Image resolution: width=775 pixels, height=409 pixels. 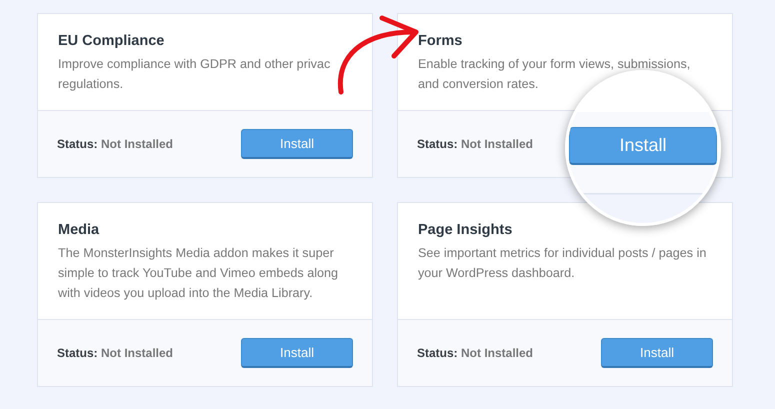 I want to click on addon-description: The MonsterInsights Media addon makes it super simple to track YouTube and Vimeo embeds along with videos you upload into the Media Library., so click(x=199, y=273).